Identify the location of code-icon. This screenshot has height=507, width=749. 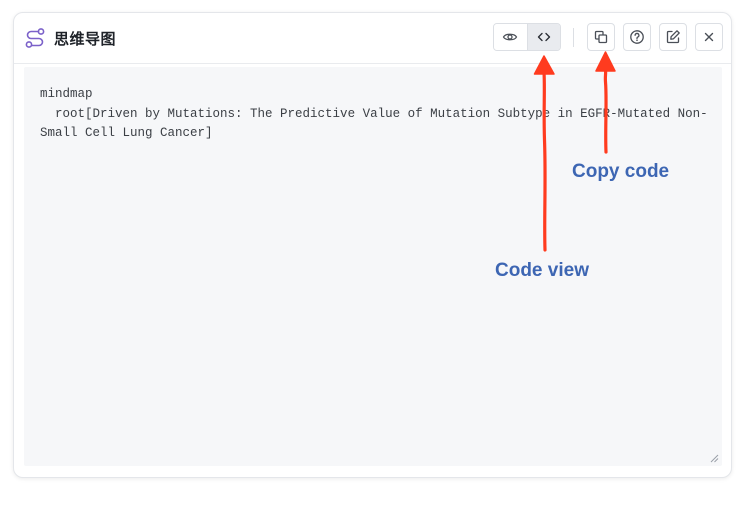
(543, 37).